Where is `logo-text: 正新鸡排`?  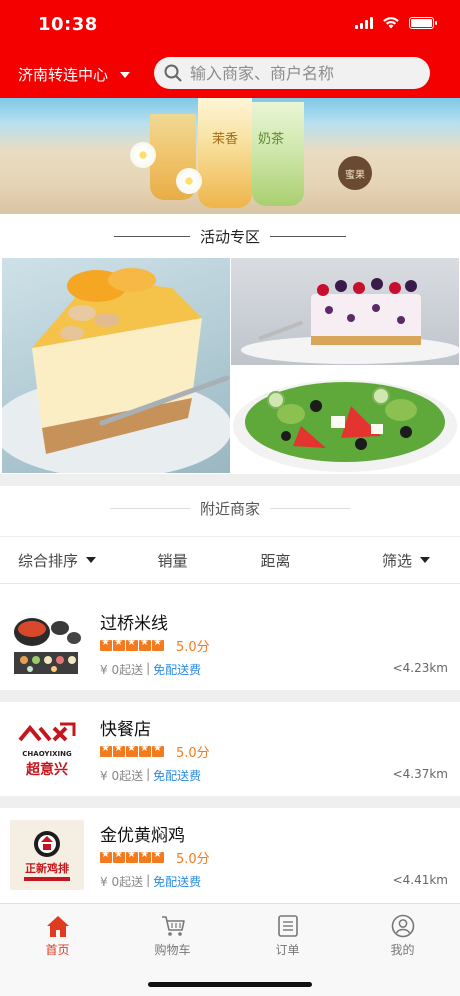 logo-text: 正新鸡排 is located at coordinates (47, 868).